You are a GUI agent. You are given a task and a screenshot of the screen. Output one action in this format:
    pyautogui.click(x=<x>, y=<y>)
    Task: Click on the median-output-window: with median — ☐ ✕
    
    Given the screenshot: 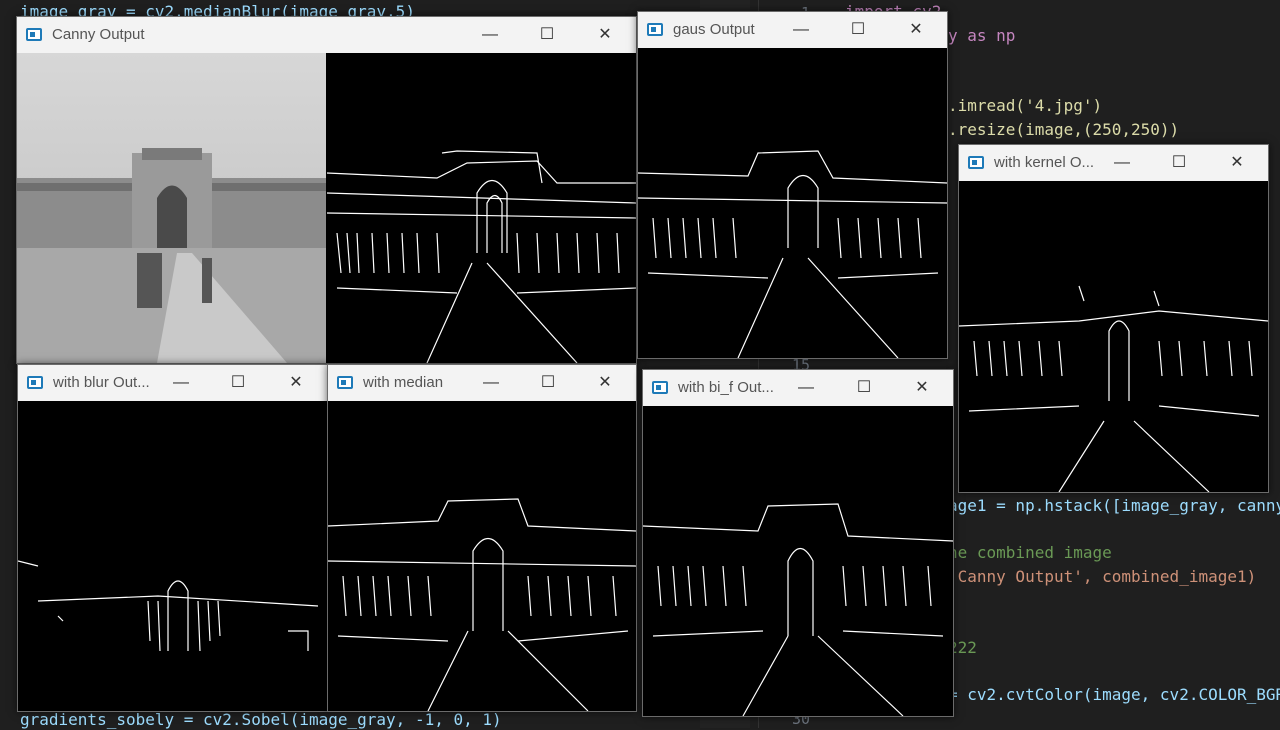 What is the action you would take?
    pyautogui.click(x=482, y=538)
    